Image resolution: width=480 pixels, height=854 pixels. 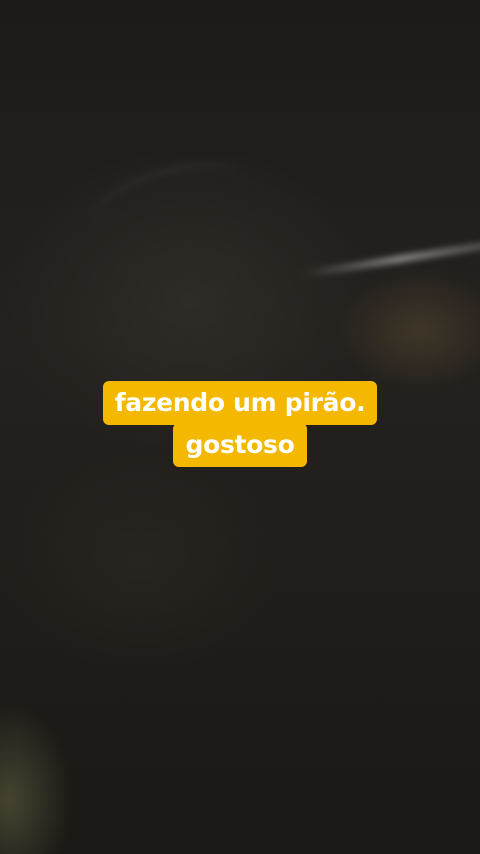 I want to click on light-glare, so click(x=390, y=259).